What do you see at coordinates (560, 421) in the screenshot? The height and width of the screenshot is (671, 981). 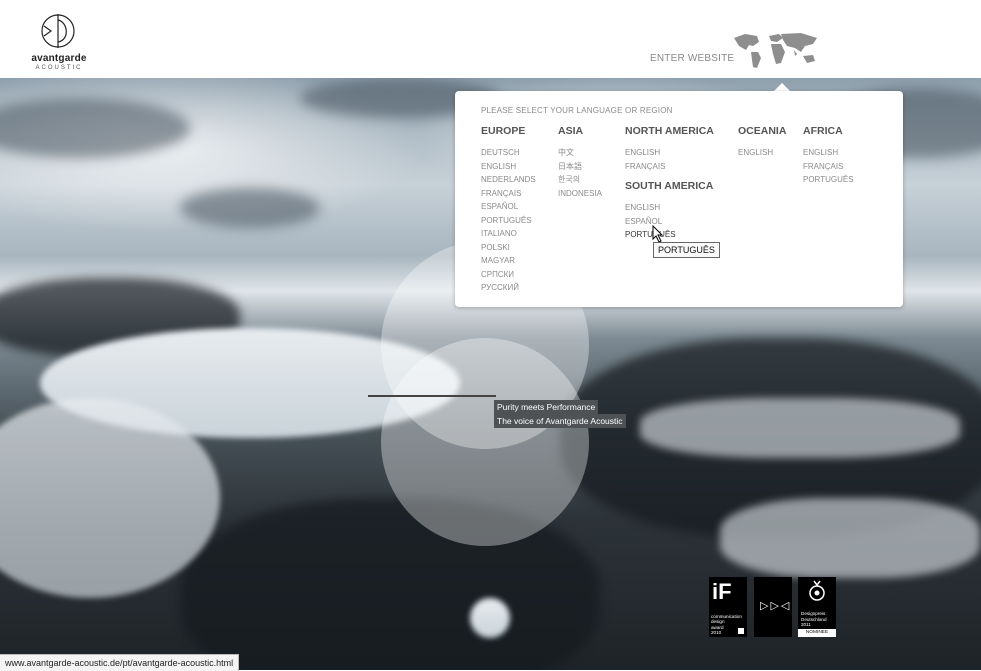 I see `tagline-2: The voice of Avantgarde Acoustic` at bounding box center [560, 421].